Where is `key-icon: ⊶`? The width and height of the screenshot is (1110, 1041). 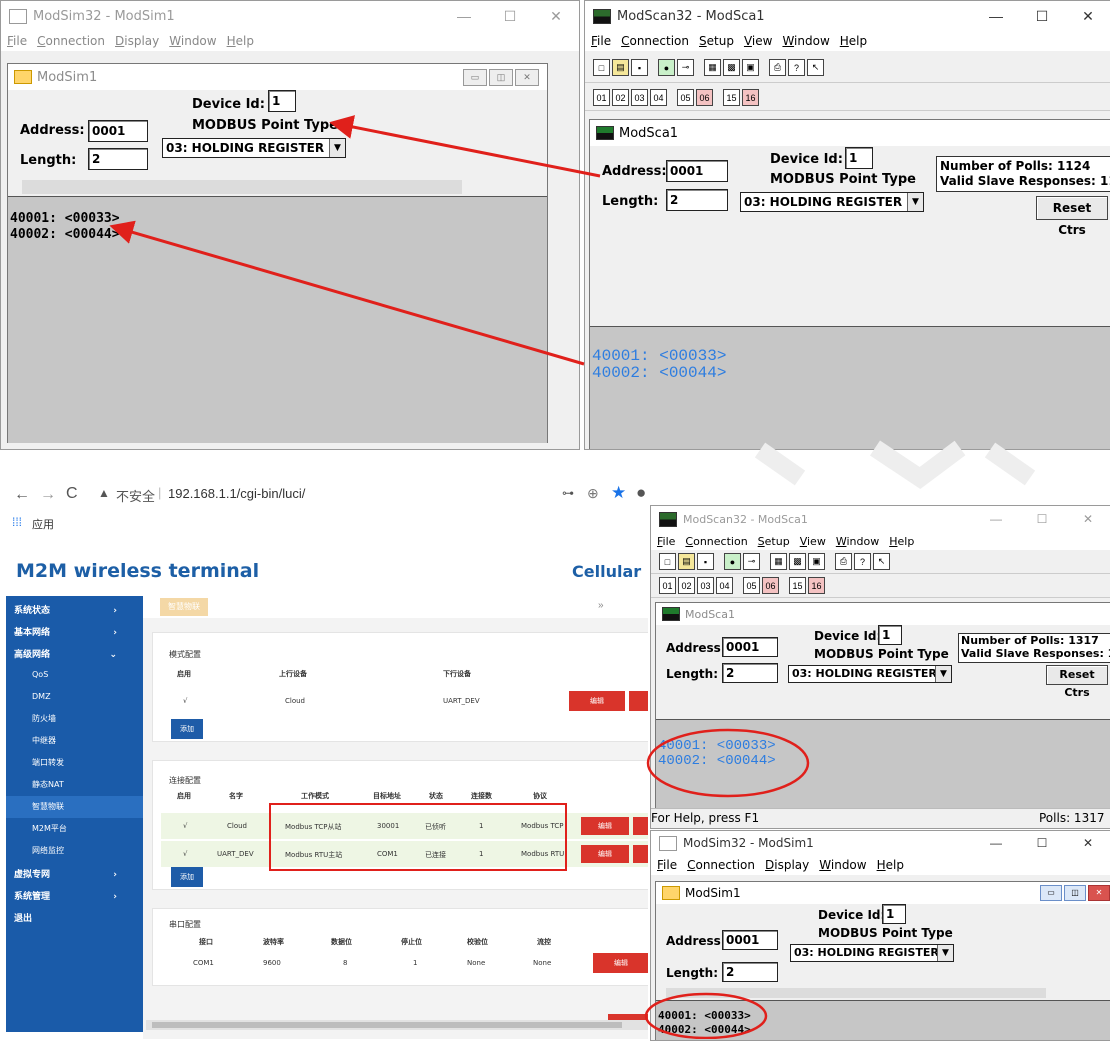
key-icon: ⊶ is located at coordinates (568, 493).